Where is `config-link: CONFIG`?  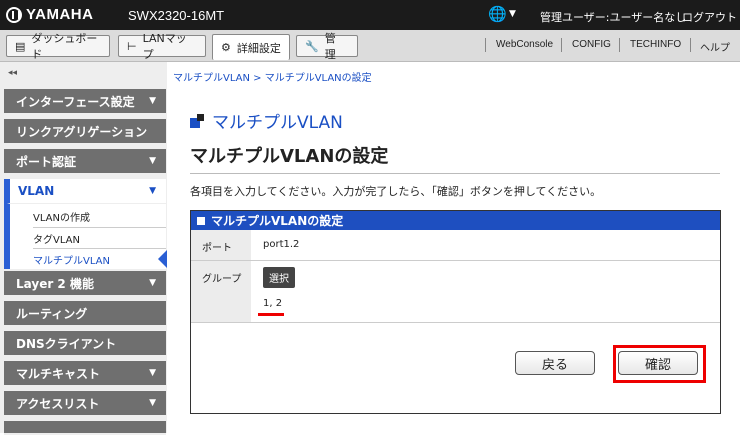 config-link: CONFIG is located at coordinates (591, 44).